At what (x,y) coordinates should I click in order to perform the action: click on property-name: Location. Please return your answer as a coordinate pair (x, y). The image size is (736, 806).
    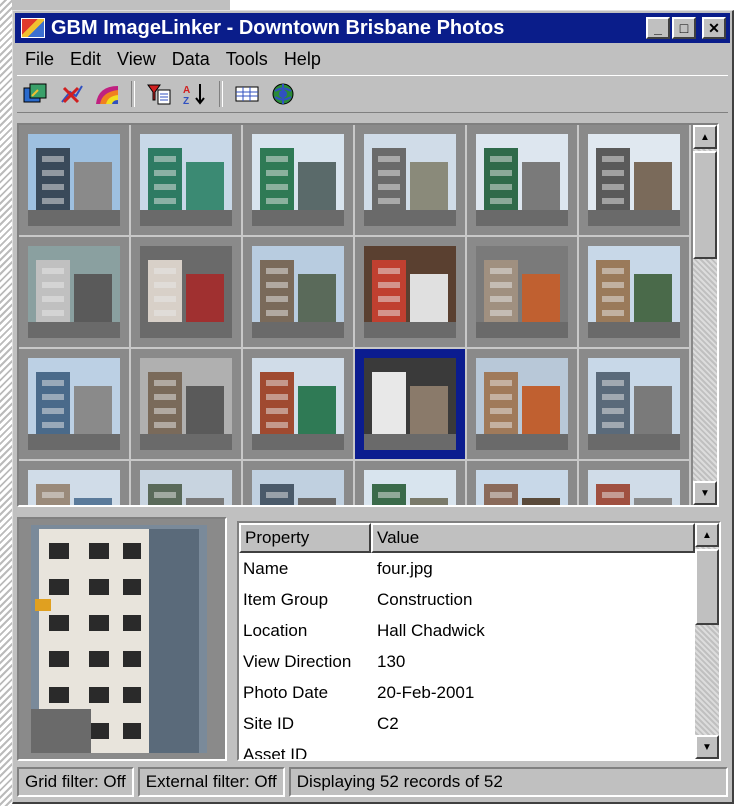
    Looking at the image, I should click on (275, 630).